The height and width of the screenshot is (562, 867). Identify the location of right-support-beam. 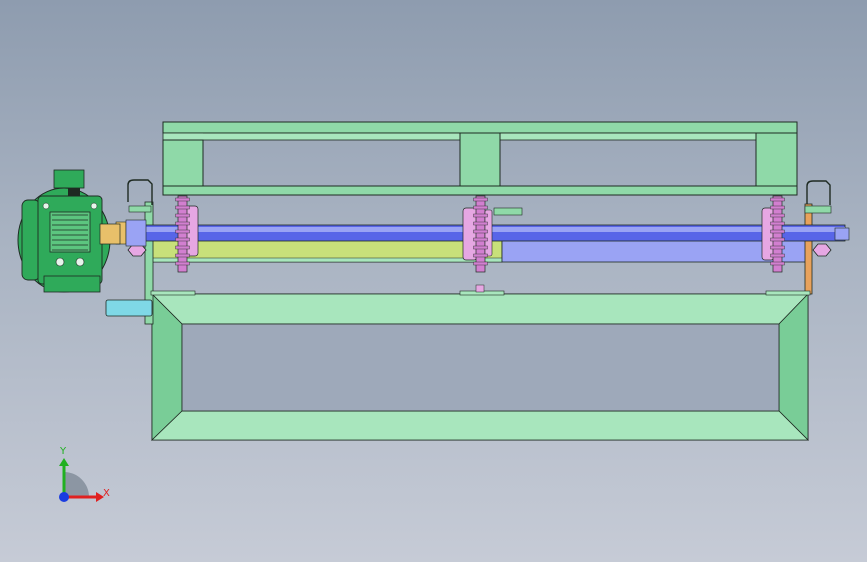
(654, 250).